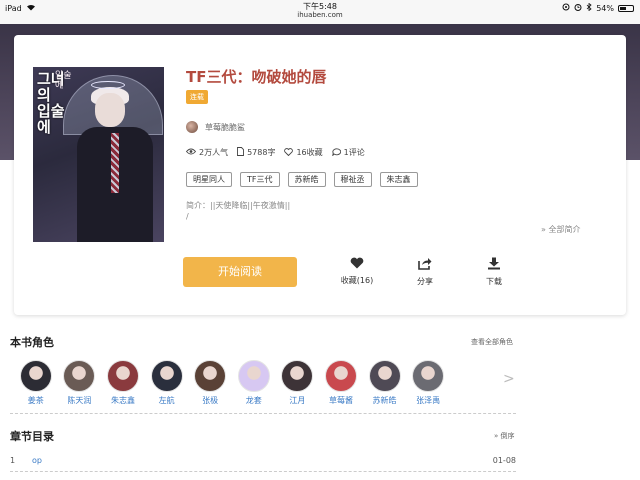 This screenshot has height=480, width=640. Describe the element at coordinates (115, 163) in the screenshot. I see `cover-figure-tie` at that location.